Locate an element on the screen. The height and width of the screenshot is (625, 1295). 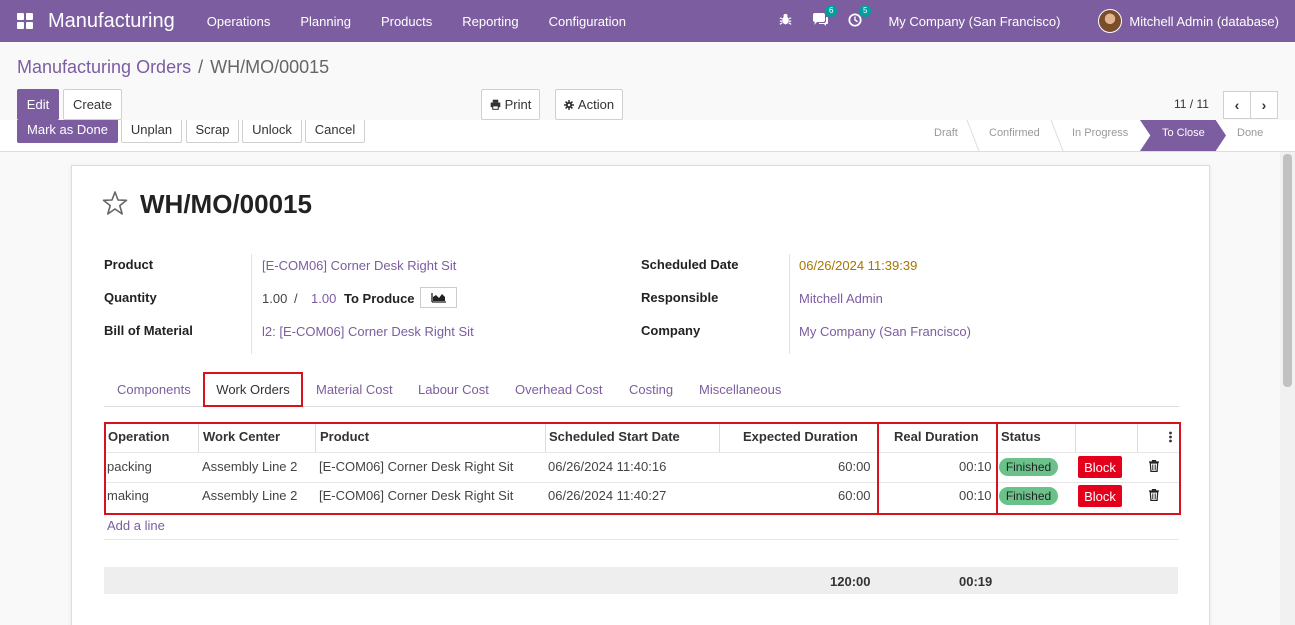
stage-to-close: To Close is located at coordinates (1183, 135).